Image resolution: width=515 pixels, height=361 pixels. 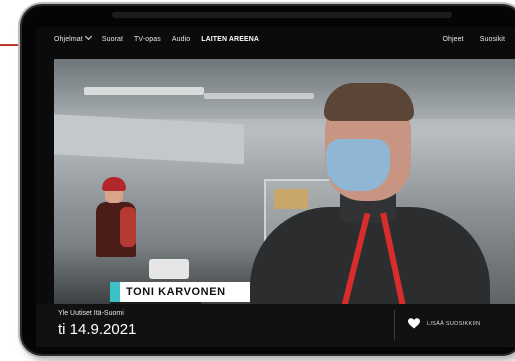 What do you see at coordinates (128, 227) in the screenshot?
I see `worker-sleeve` at bounding box center [128, 227].